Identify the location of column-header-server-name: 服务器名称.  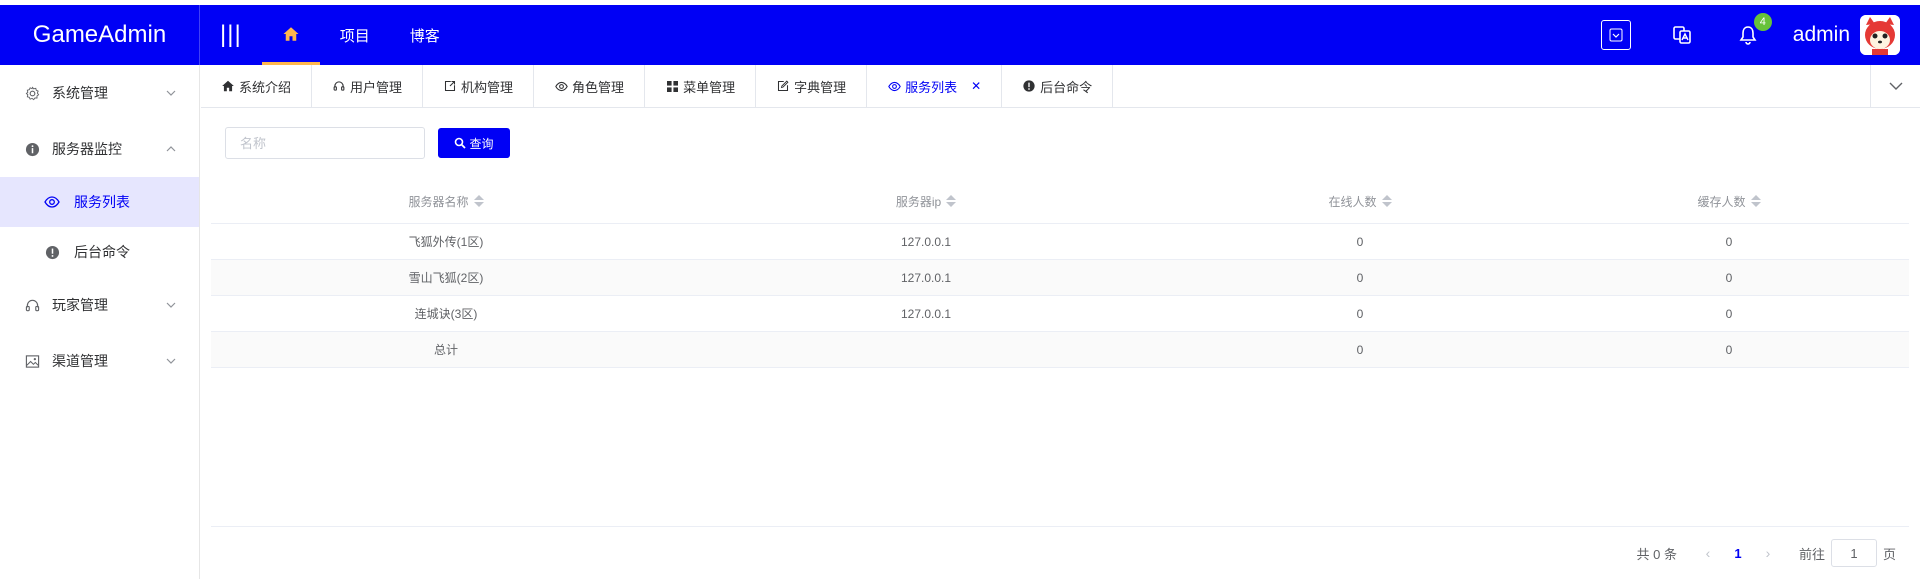
(446, 201).